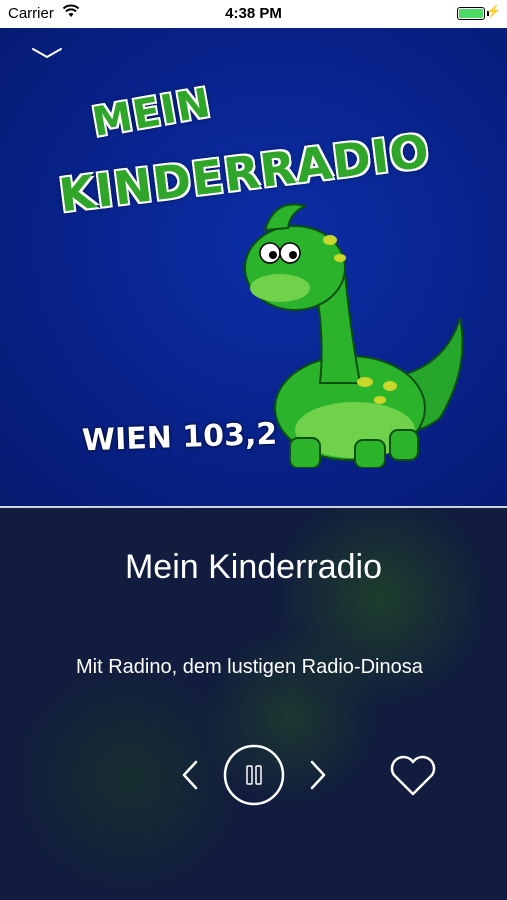 This screenshot has width=507, height=900. I want to click on status-time: 4:38 PM, so click(253, 13).